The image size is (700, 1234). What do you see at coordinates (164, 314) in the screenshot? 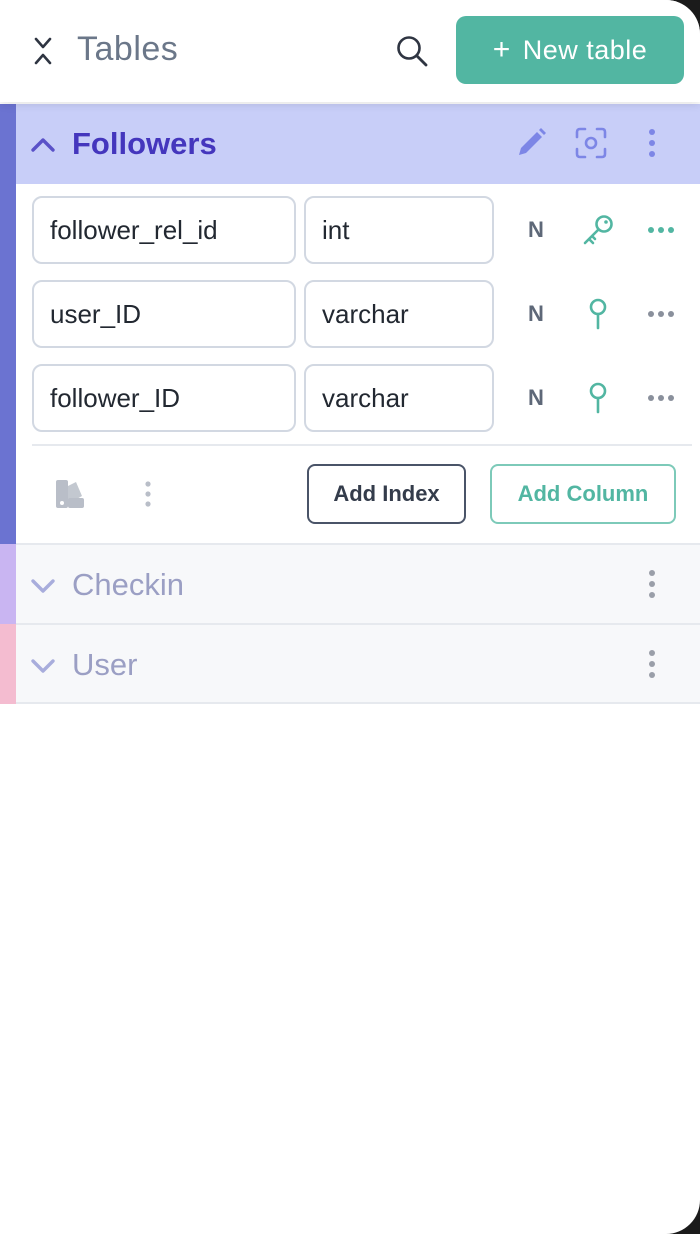
I see `column-name-input: user_ID` at bounding box center [164, 314].